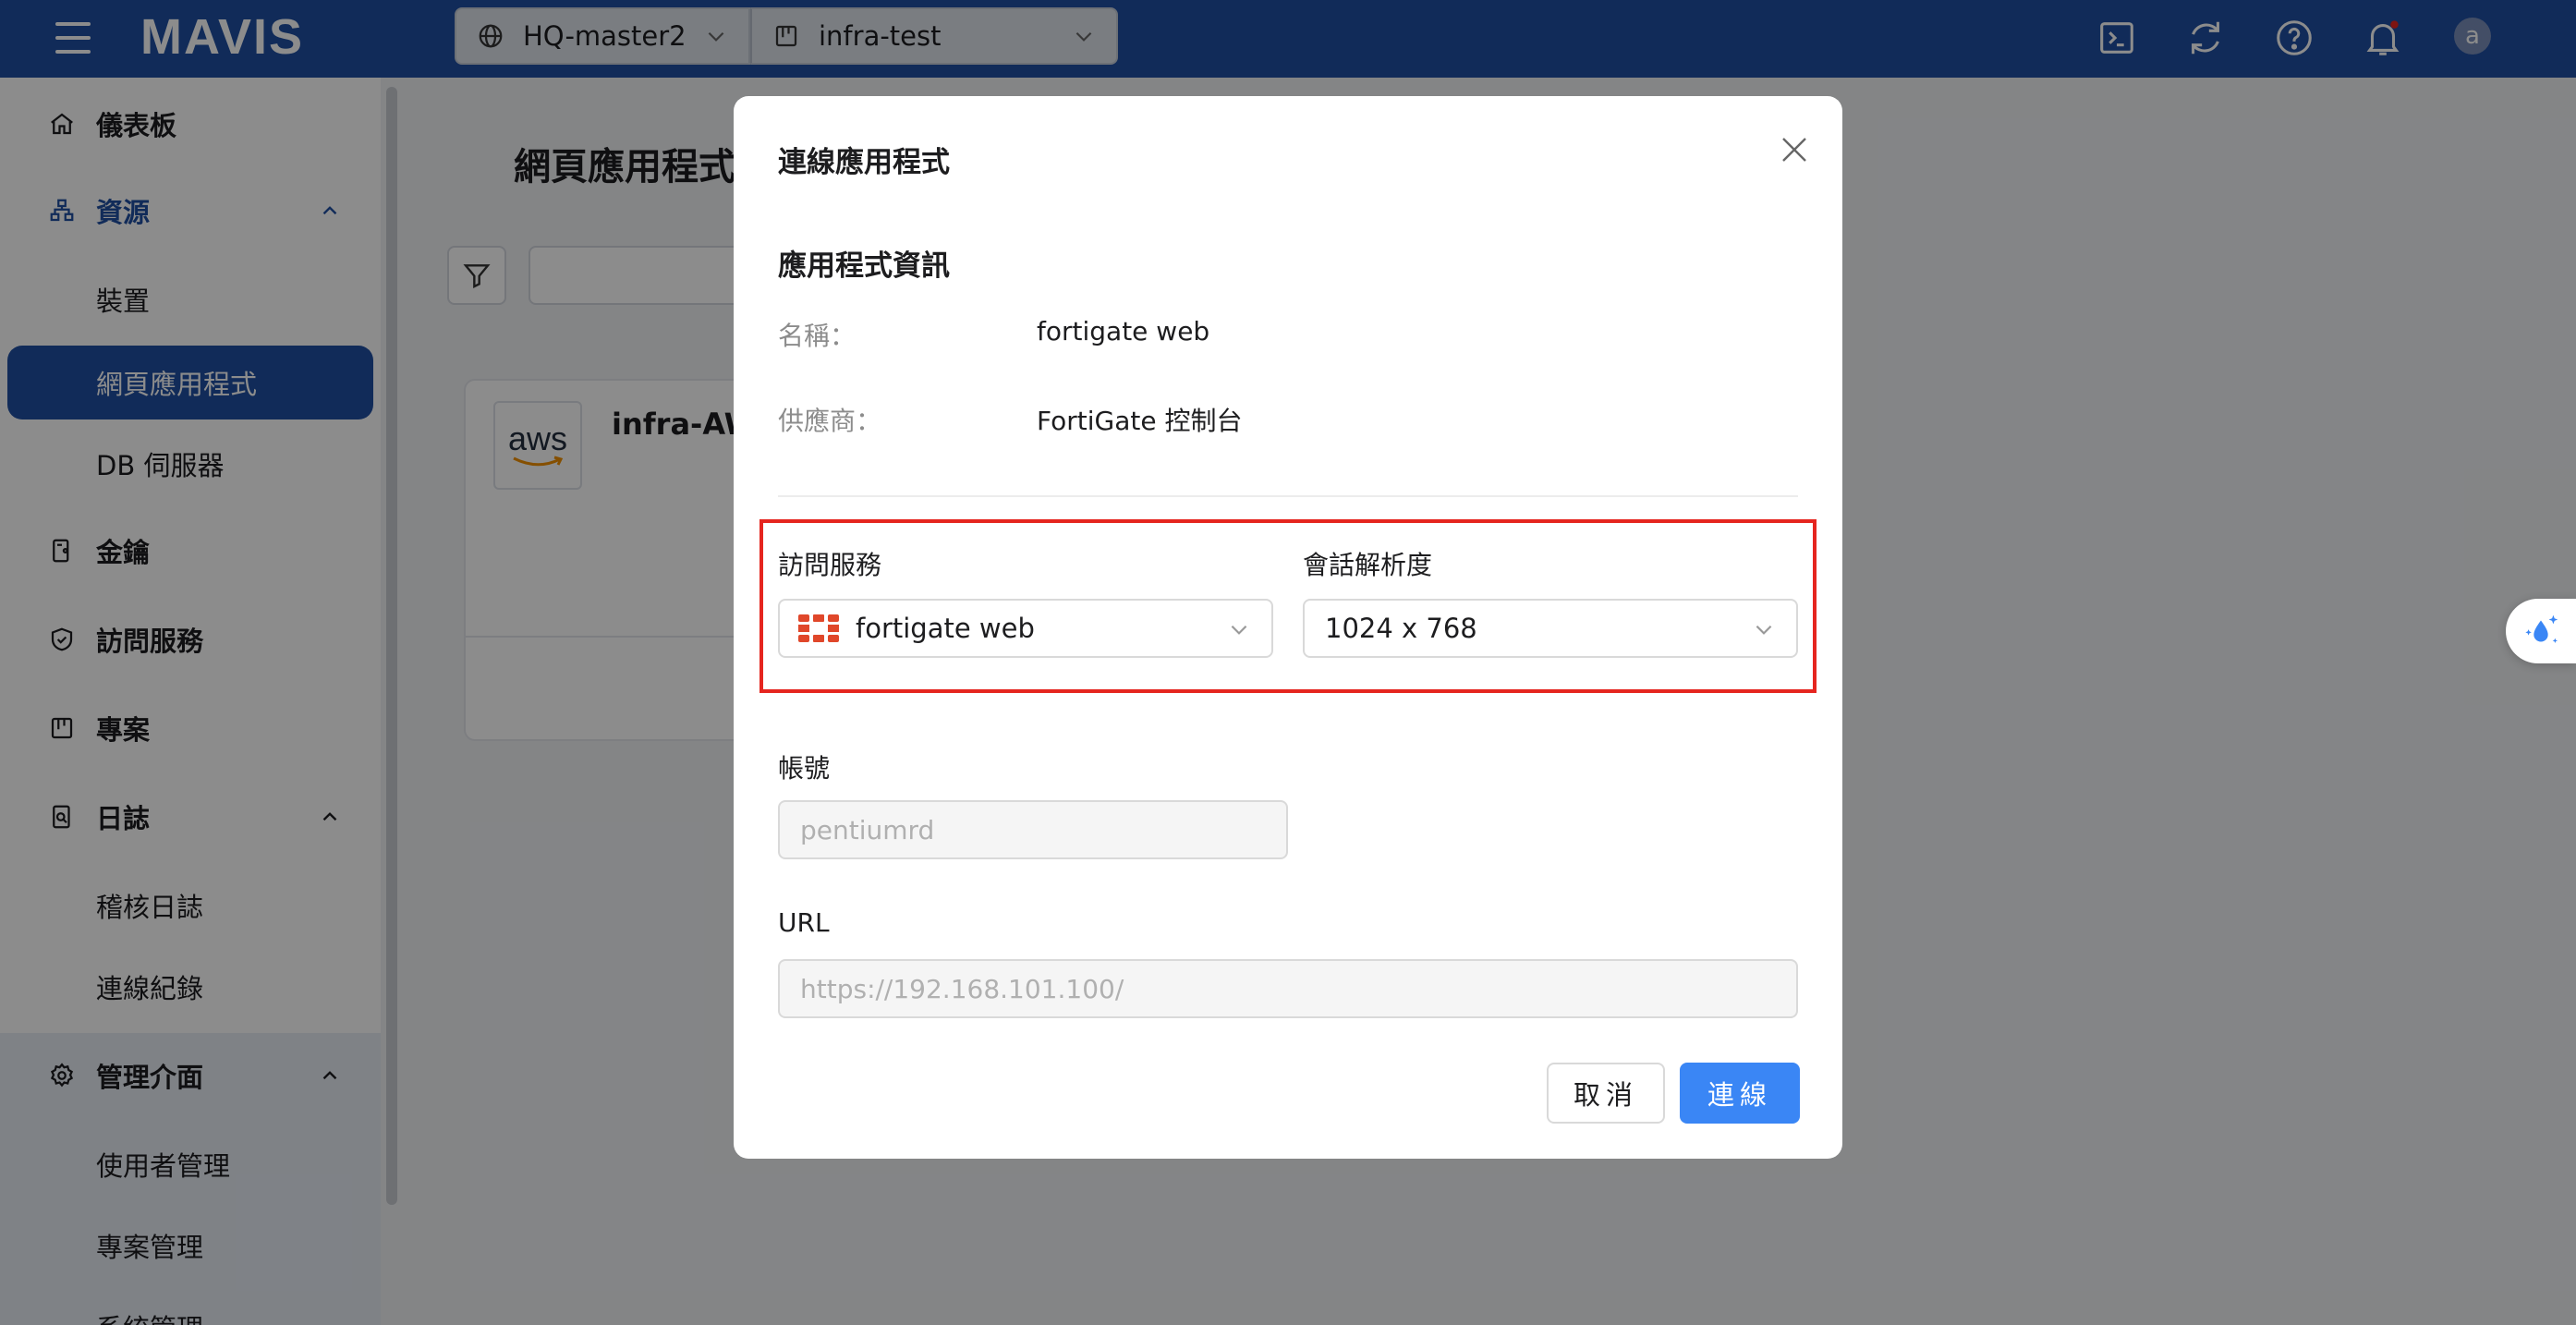 The width and height of the screenshot is (2576, 1325). I want to click on access-service-value: fortigate web, so click(945, 628).